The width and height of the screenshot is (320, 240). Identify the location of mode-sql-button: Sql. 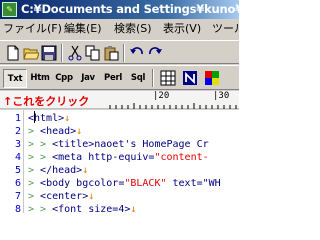
(138, 78).